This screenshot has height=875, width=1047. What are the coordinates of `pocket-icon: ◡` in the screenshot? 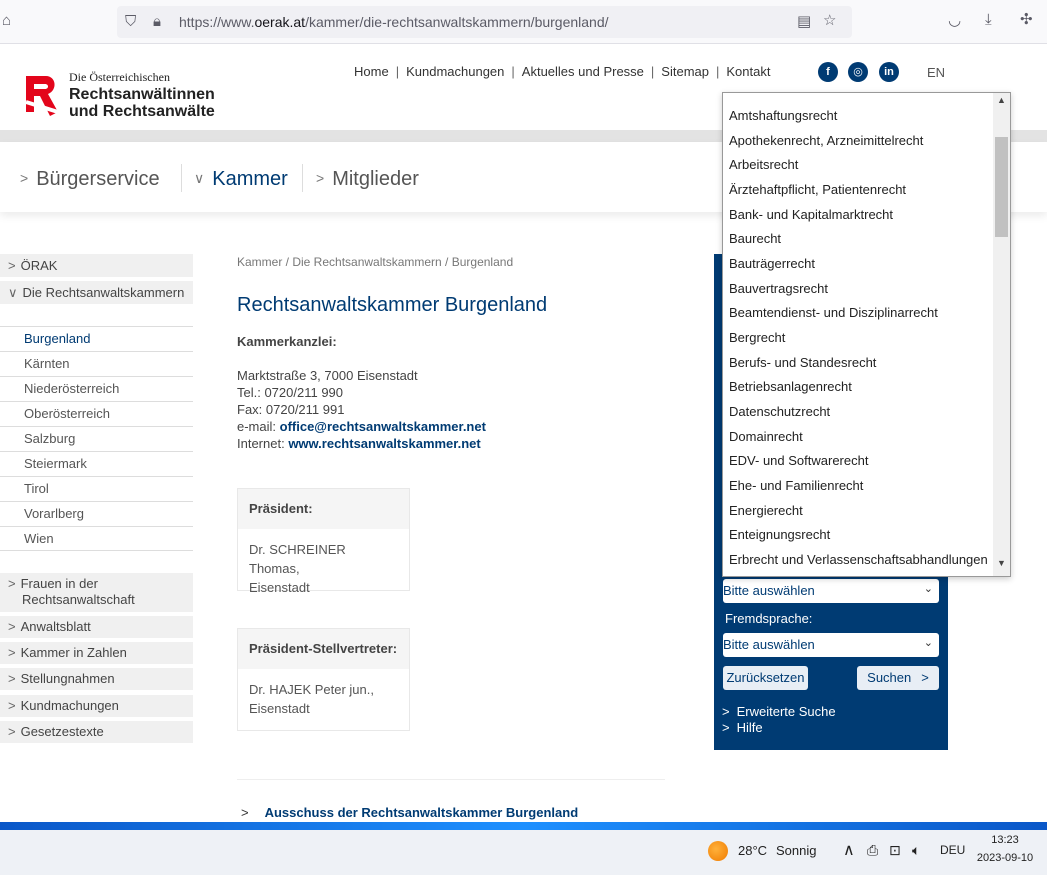 It's located at (954, 21).